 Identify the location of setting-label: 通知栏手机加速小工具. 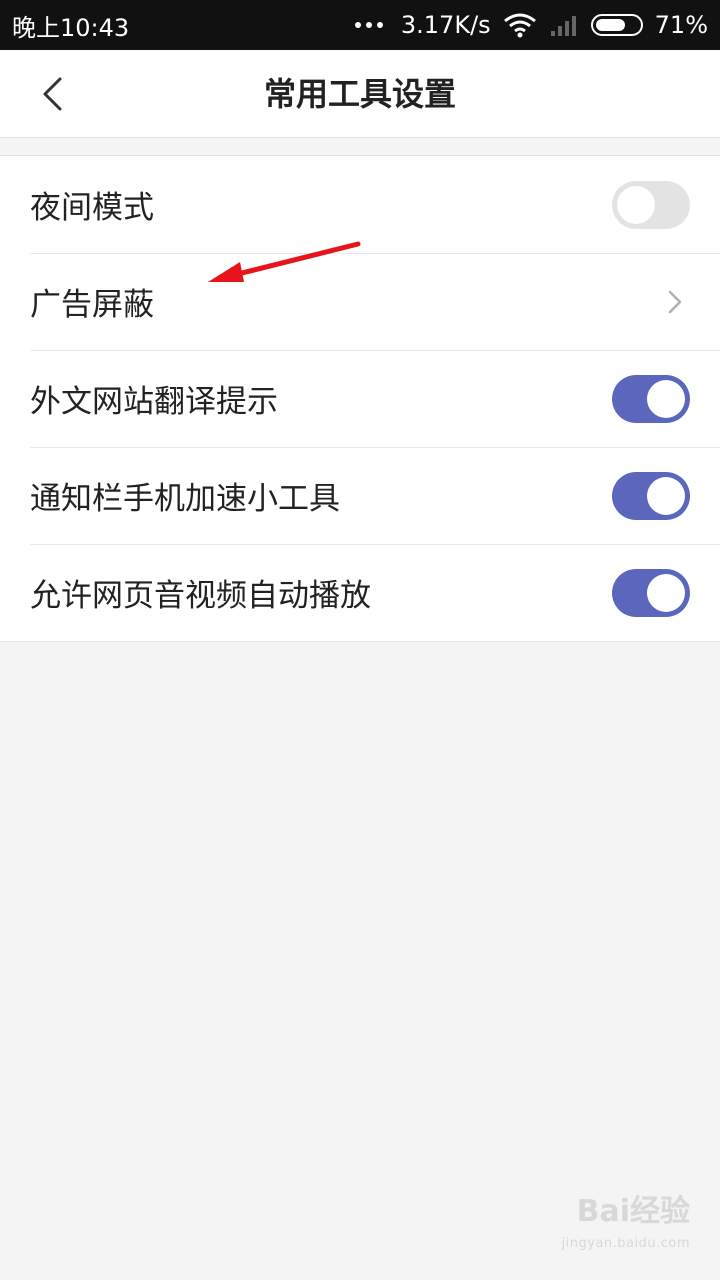
(185, 499).